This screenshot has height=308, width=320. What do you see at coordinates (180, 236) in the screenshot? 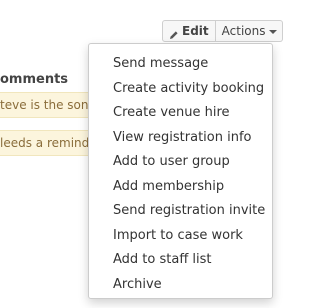
I see `menu-item-import-to-case-work: Import to case work` at bounding box center [180, 236].